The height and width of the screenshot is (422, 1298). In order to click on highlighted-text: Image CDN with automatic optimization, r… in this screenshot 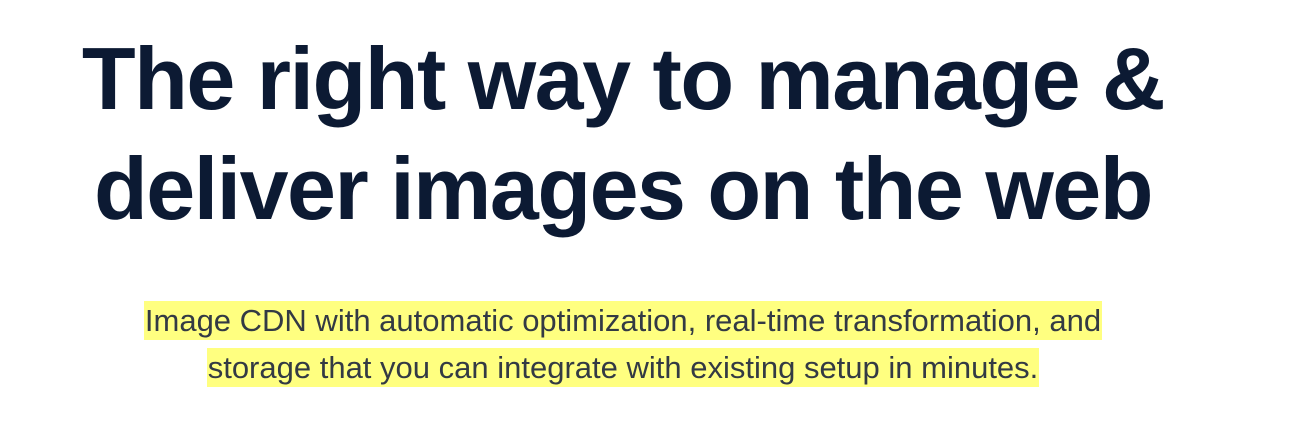, I will do `click(623, 320)`.